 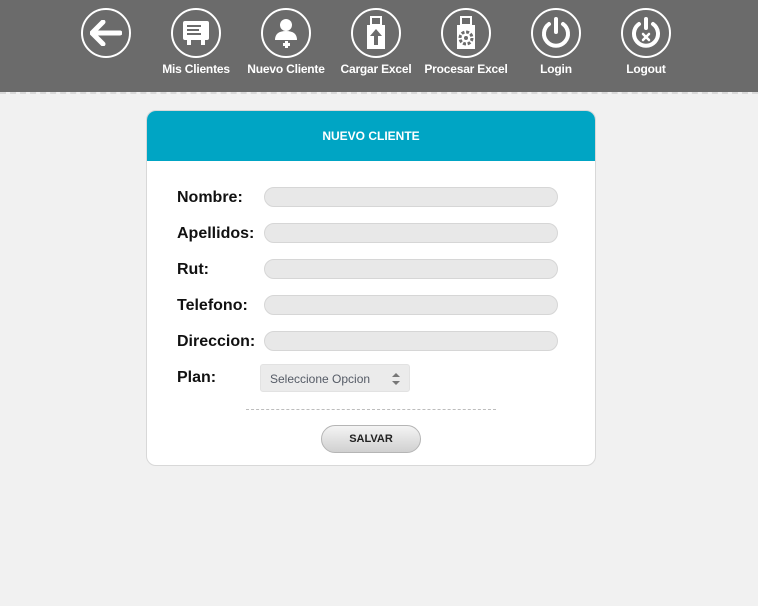 I want to click on nav-label: Logout, so click(x=646, y=69).